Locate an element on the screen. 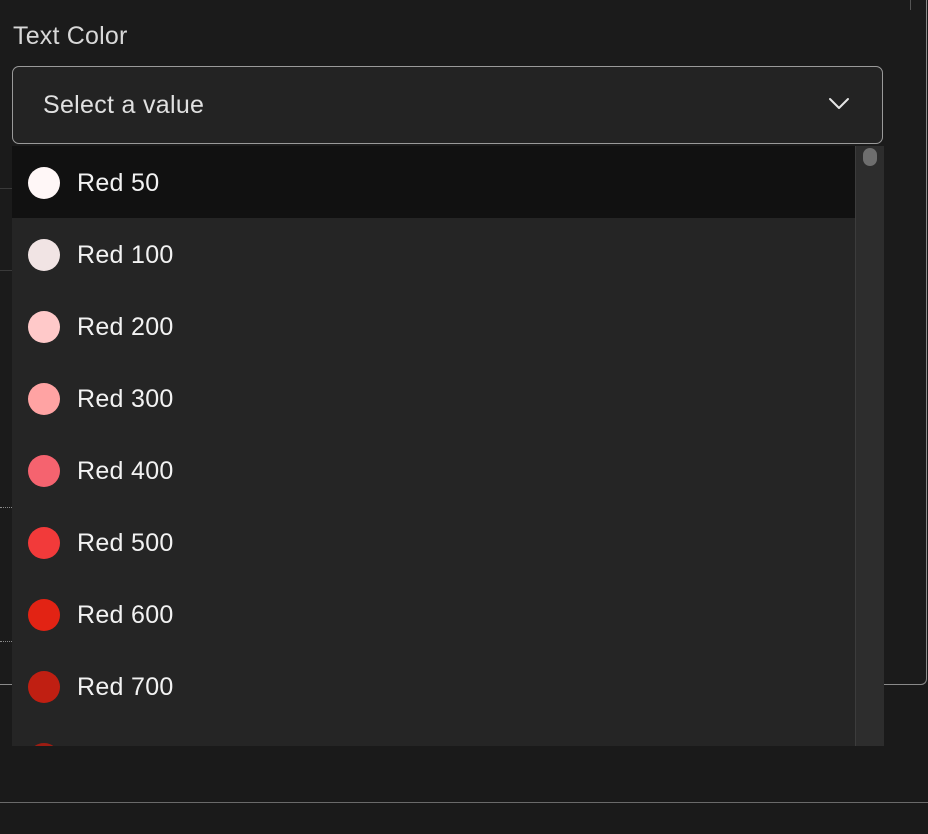  text-color-label: Text Color is located at coordinates (70, 36).